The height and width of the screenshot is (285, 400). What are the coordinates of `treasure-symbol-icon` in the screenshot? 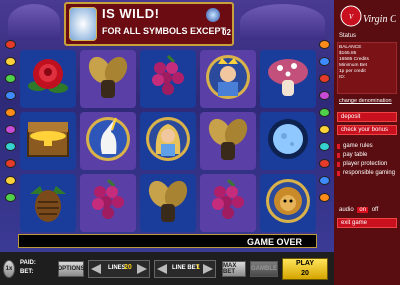 It's located at (48, 141).